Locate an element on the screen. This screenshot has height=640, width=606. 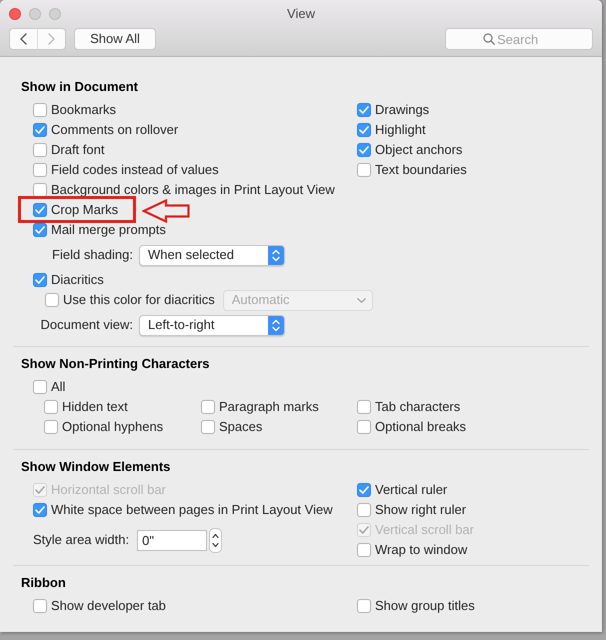
checkbox-label: Show group titles is located at coordinates (425, 606).